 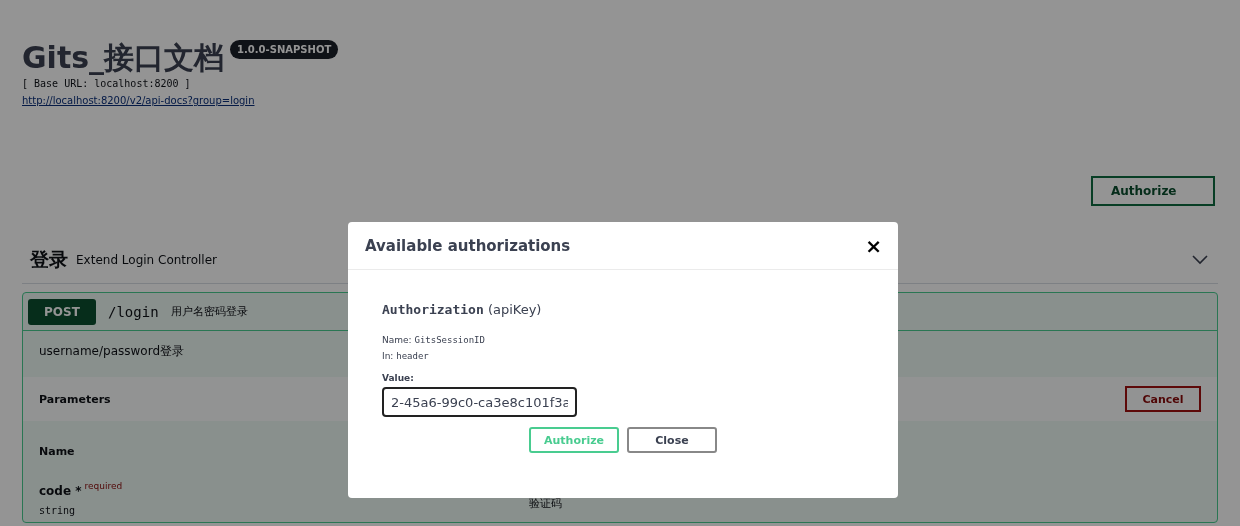 What do you see at coordinates (147, 259) in the screenshot?
I see `section-description: Extend Login Controller` at bounding box center [147, 259].